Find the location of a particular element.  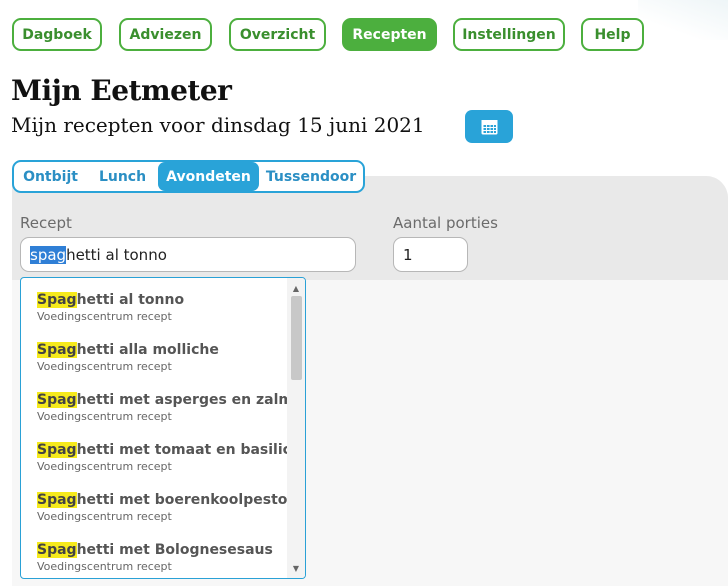

suggestion-name: hetti alla molliche is located at coordinates (147, 350).